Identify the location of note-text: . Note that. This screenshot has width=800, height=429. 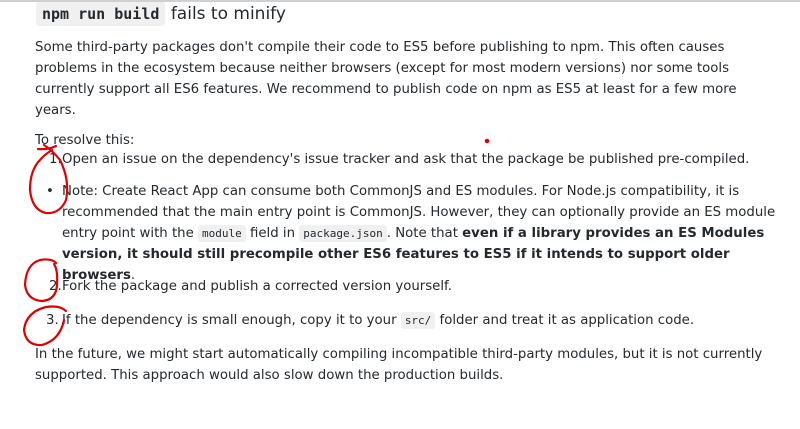
(424, 233).